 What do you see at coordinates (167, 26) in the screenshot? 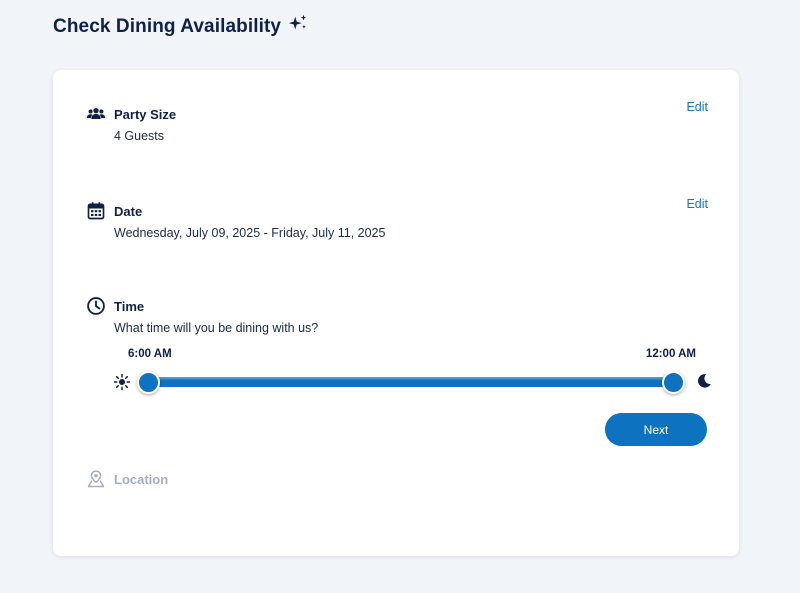
I see `page-title: Check Dining Availability` at bounding box center [167, 26].